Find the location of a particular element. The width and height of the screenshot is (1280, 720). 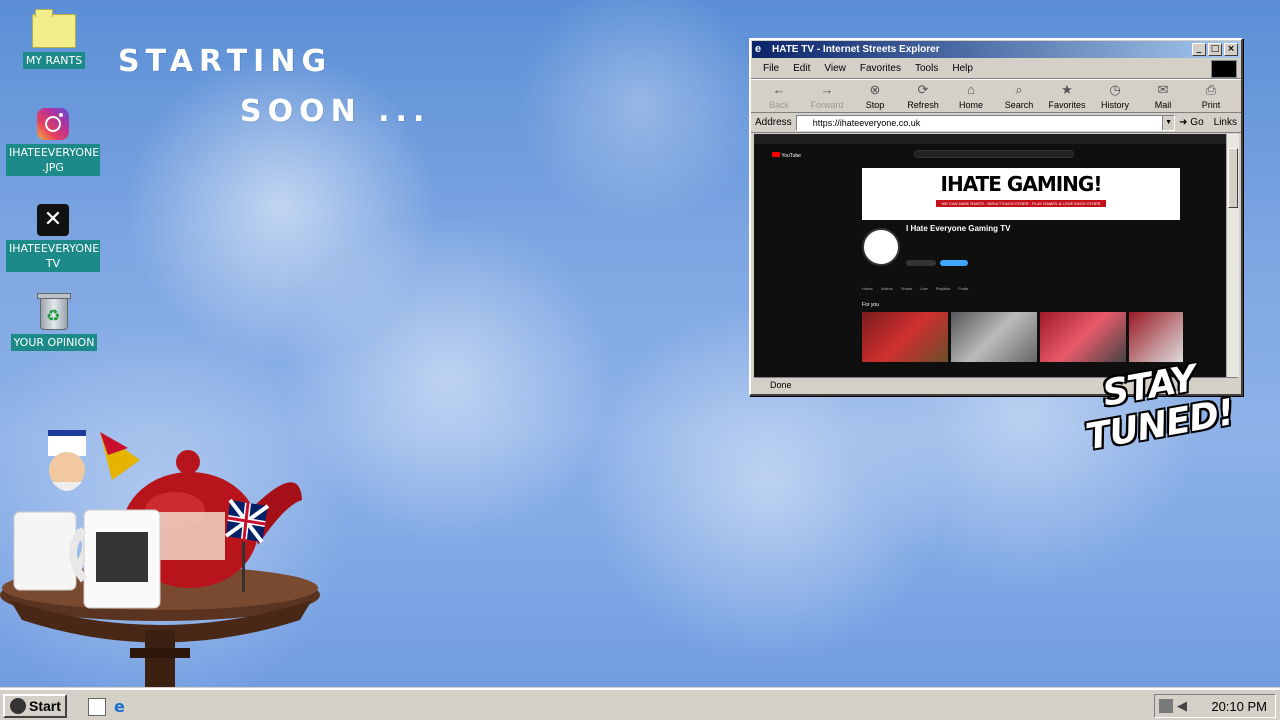

tab-posts: Posts is located at coordinates (963, 288).